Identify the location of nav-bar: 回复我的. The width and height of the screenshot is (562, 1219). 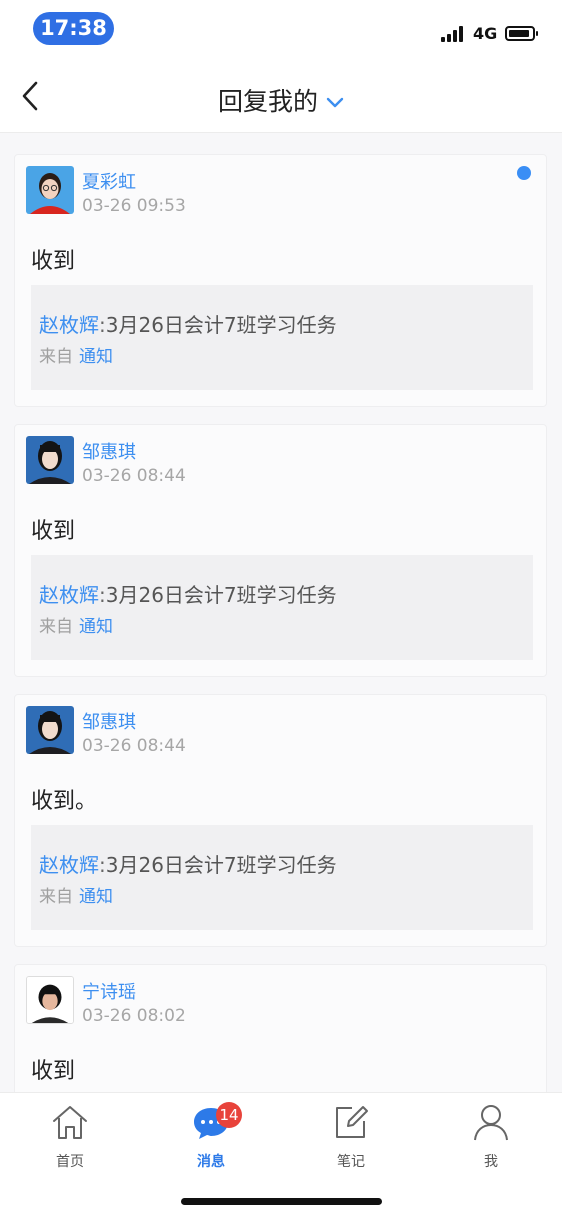
(281, 96).